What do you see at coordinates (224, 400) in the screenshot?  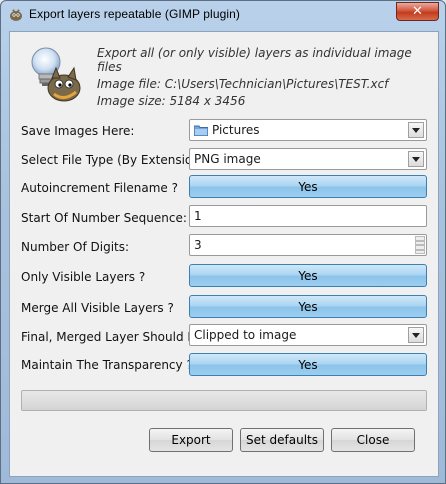 I see `export-progress-bar` at bounding box center [224, 400].